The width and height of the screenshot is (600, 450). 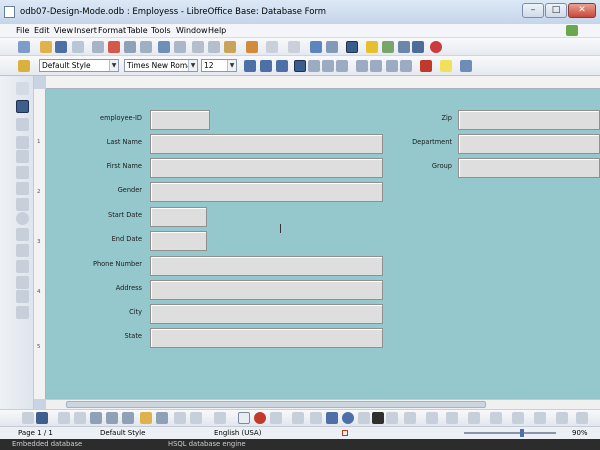 I want to click on redo-icon, so click(x=294, y=47).